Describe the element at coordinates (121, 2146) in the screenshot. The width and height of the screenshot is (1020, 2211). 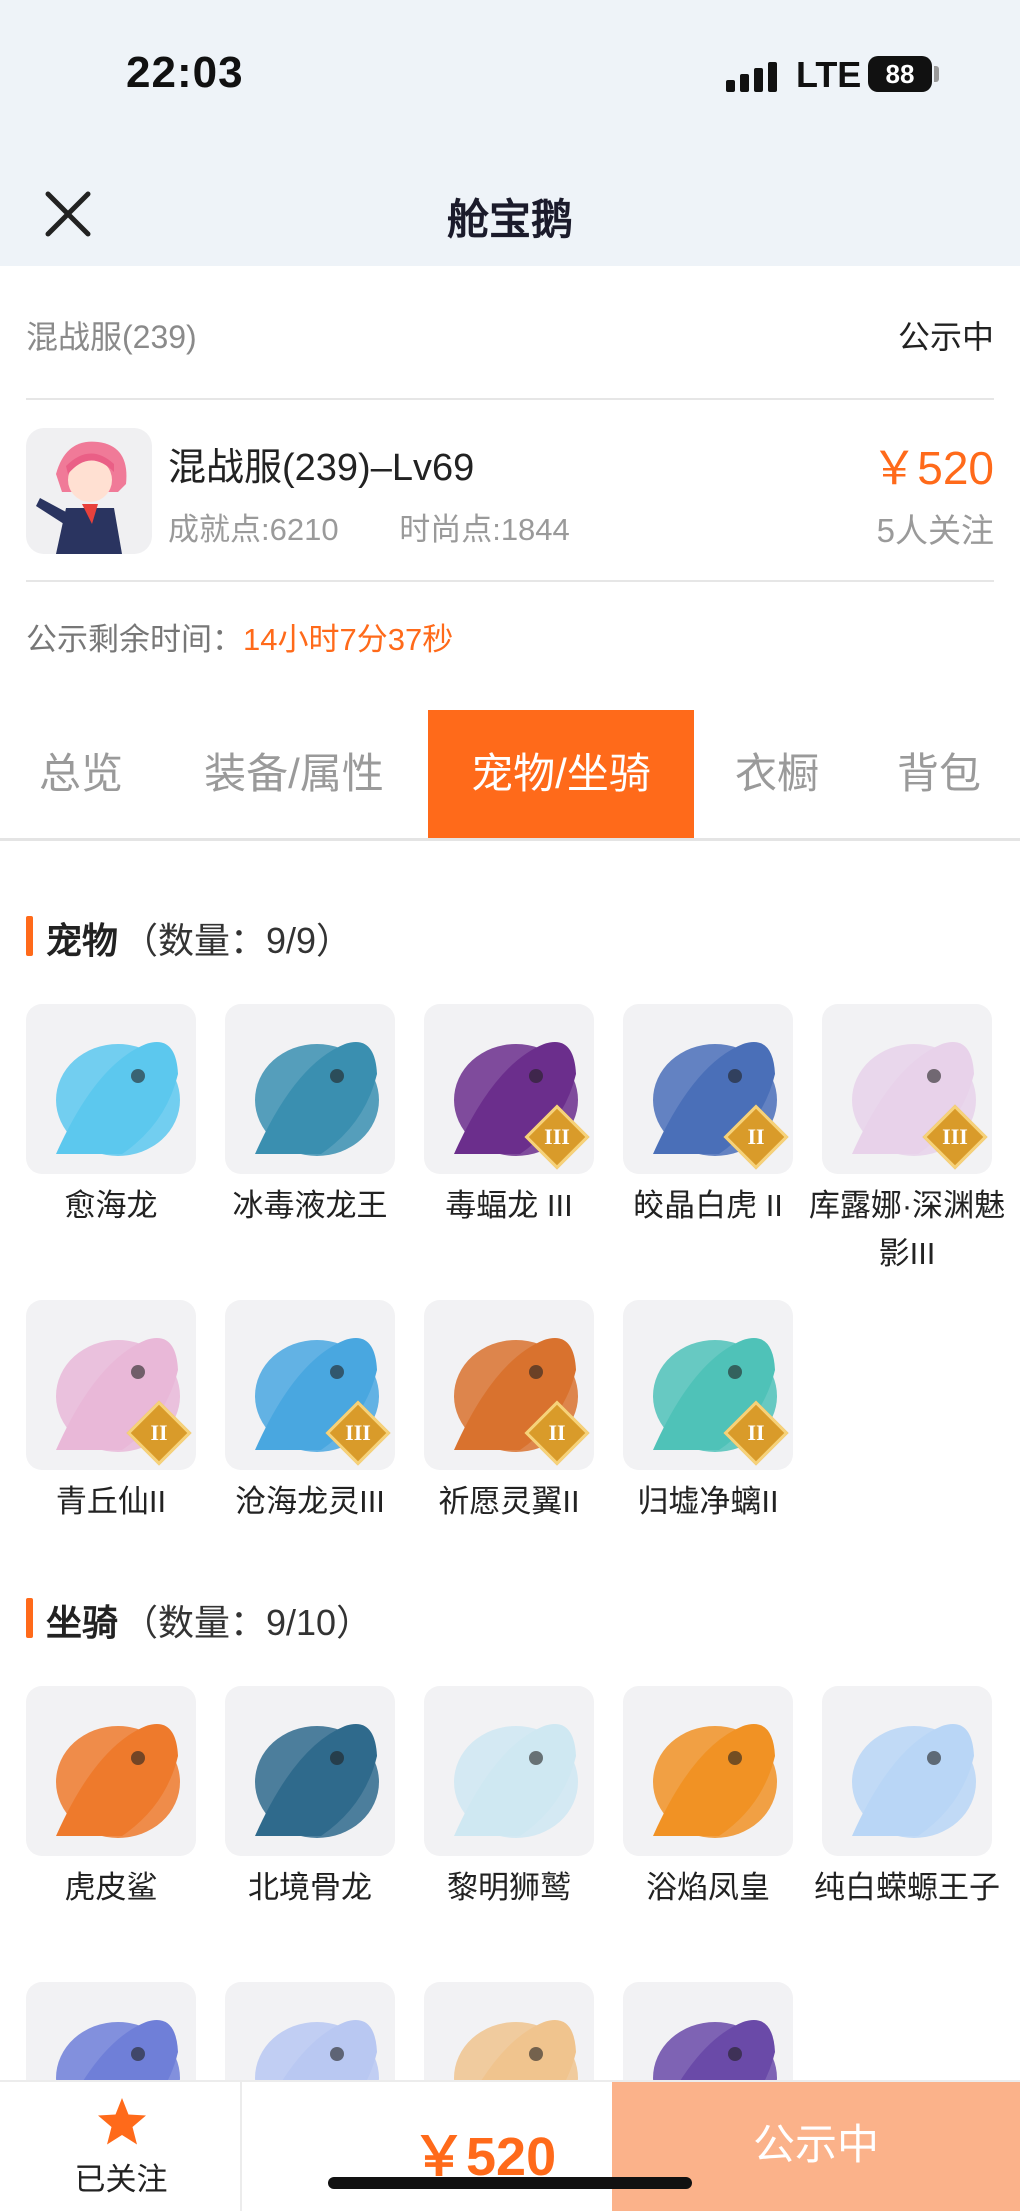
I see `follow-button: 已关注` at that location.